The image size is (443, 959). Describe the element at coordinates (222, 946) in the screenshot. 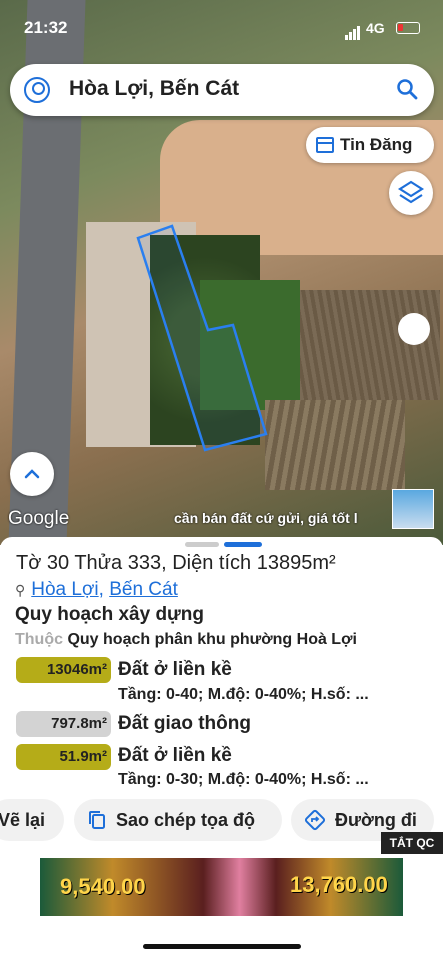

I see `home-indicator` at that location.